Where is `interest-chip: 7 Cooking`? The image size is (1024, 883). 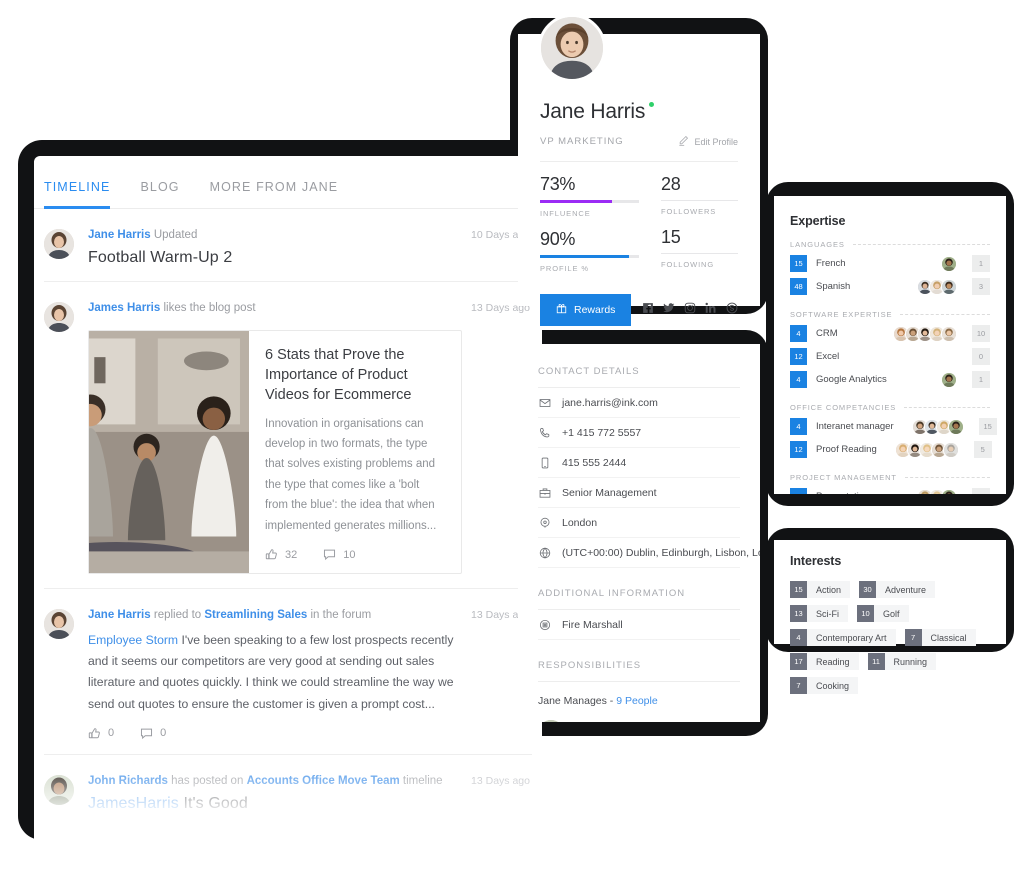
interest-chip: 7 Cooking is located at coordinates (824, 685).